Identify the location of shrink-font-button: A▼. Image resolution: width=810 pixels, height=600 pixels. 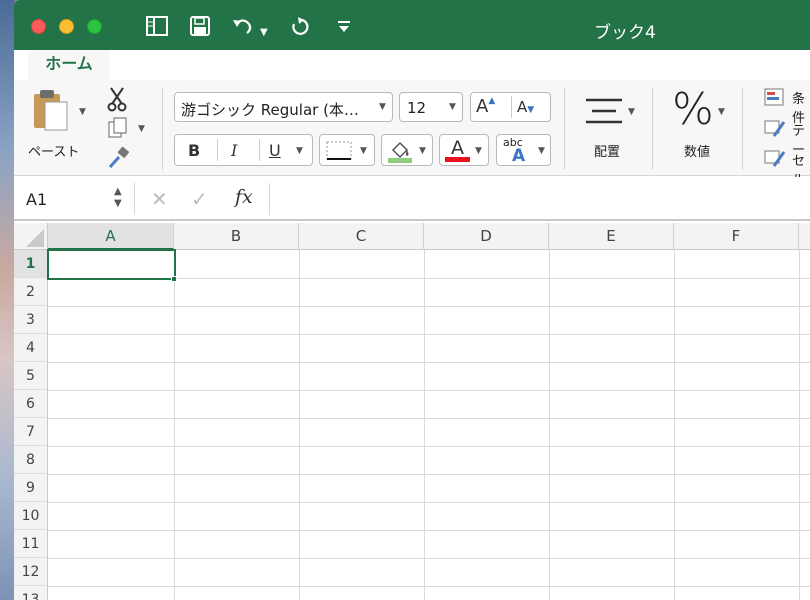
(525, 107).